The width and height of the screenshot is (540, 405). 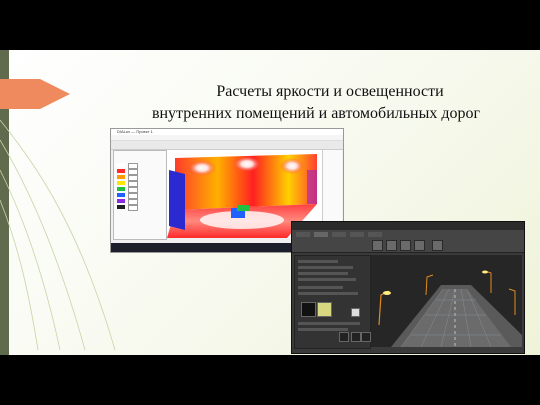 I want to click on arrow-accent-body, so click(x=20, y=94).